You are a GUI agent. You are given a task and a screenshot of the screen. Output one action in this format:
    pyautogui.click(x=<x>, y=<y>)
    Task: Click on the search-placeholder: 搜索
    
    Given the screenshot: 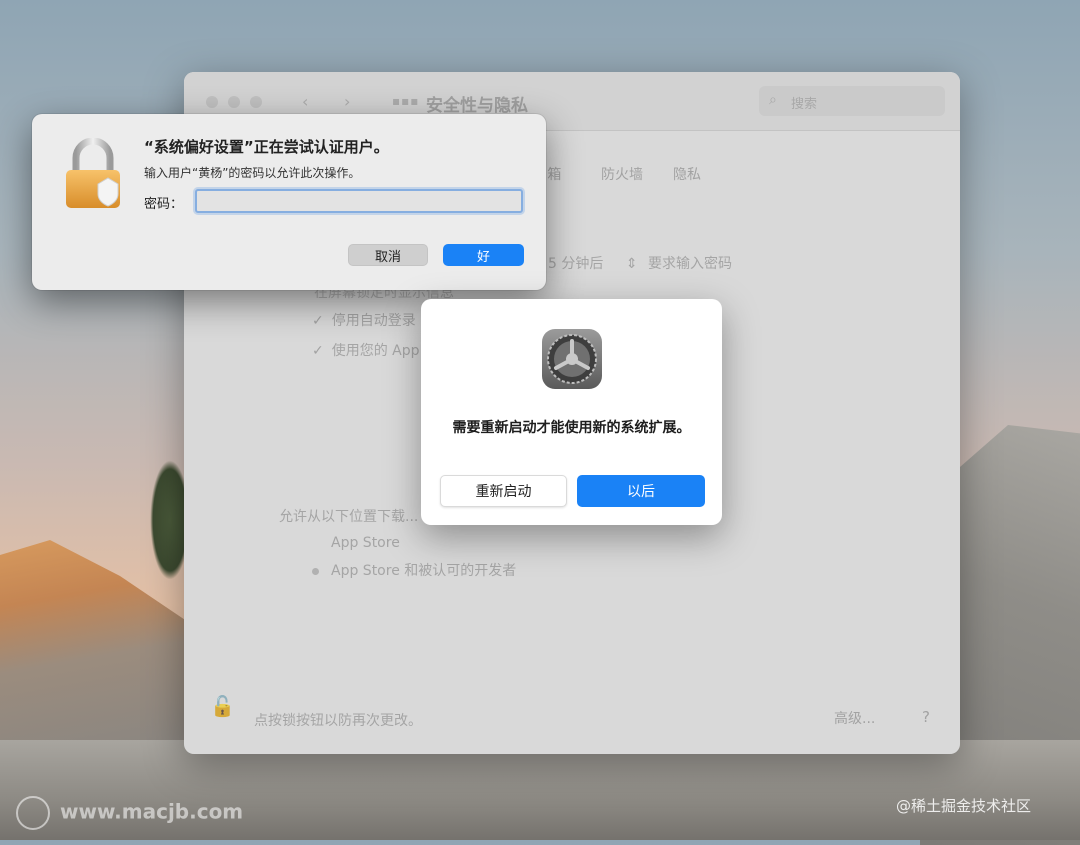 What is the action you would take?
    pyautogui.click(x=804, y=104)
    